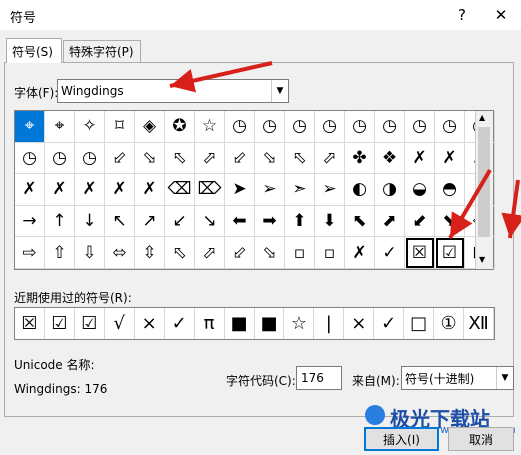 The image size is (521, 455). What do you see at coordinates (470, 204) in the screenshot?
I see `arrow-to-symbol` at bounding box center [470, 204].